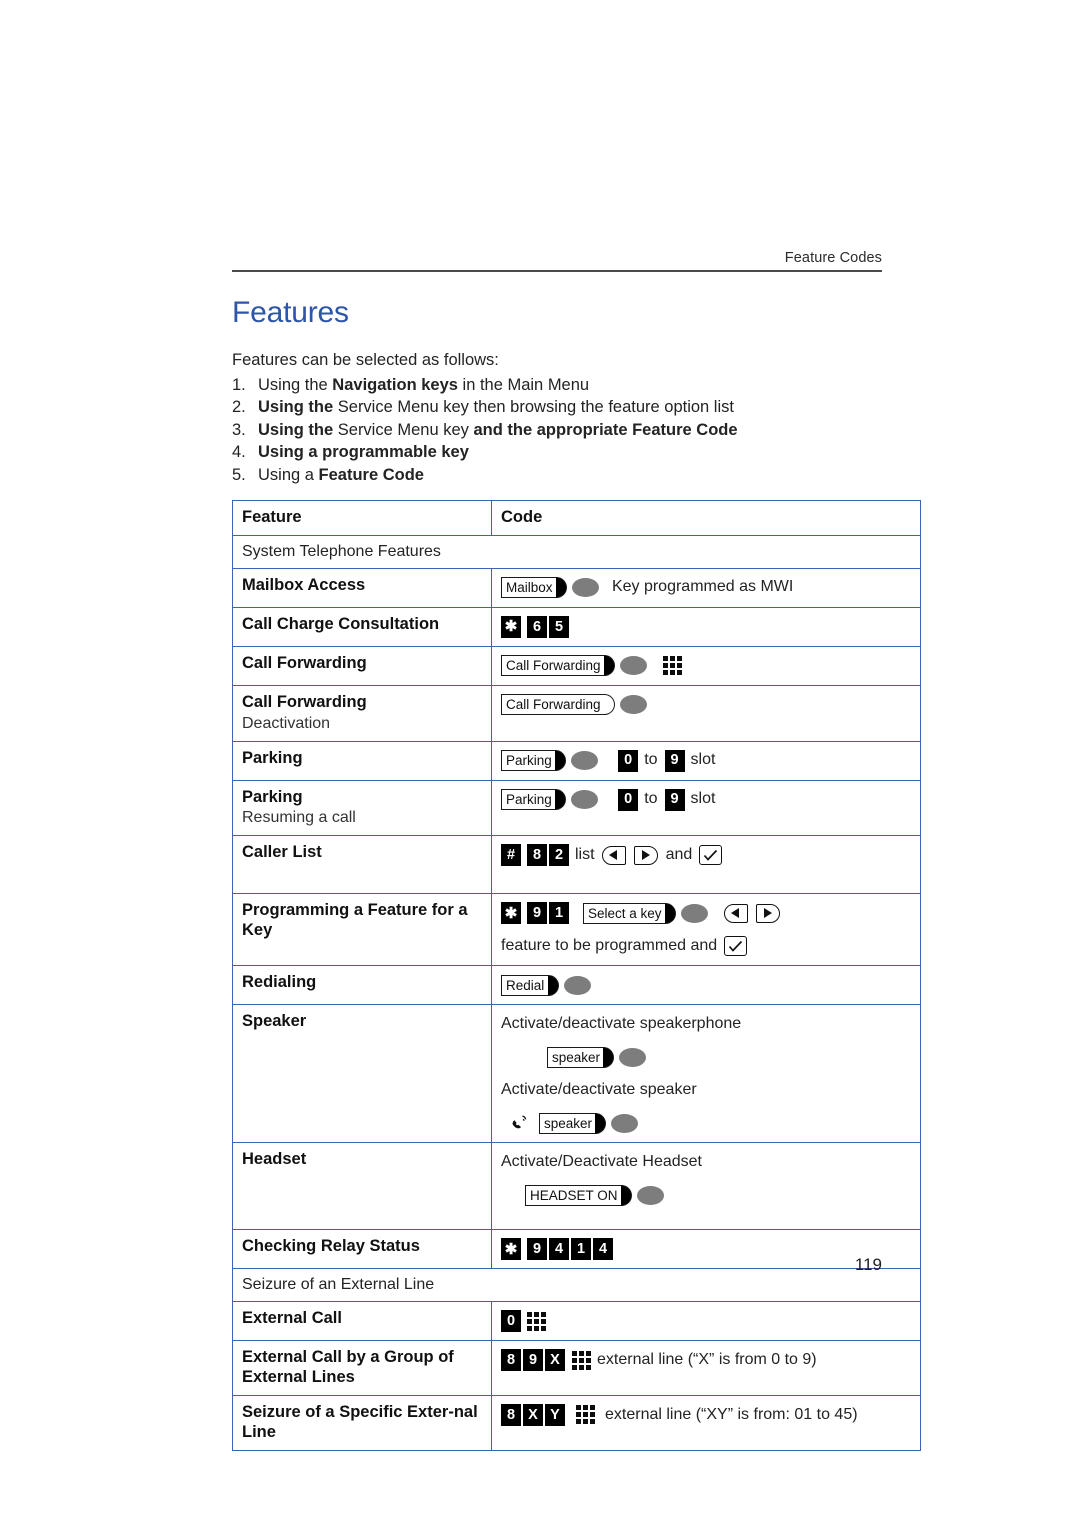  I want to click on keypad-key: #, so click(511, 855).